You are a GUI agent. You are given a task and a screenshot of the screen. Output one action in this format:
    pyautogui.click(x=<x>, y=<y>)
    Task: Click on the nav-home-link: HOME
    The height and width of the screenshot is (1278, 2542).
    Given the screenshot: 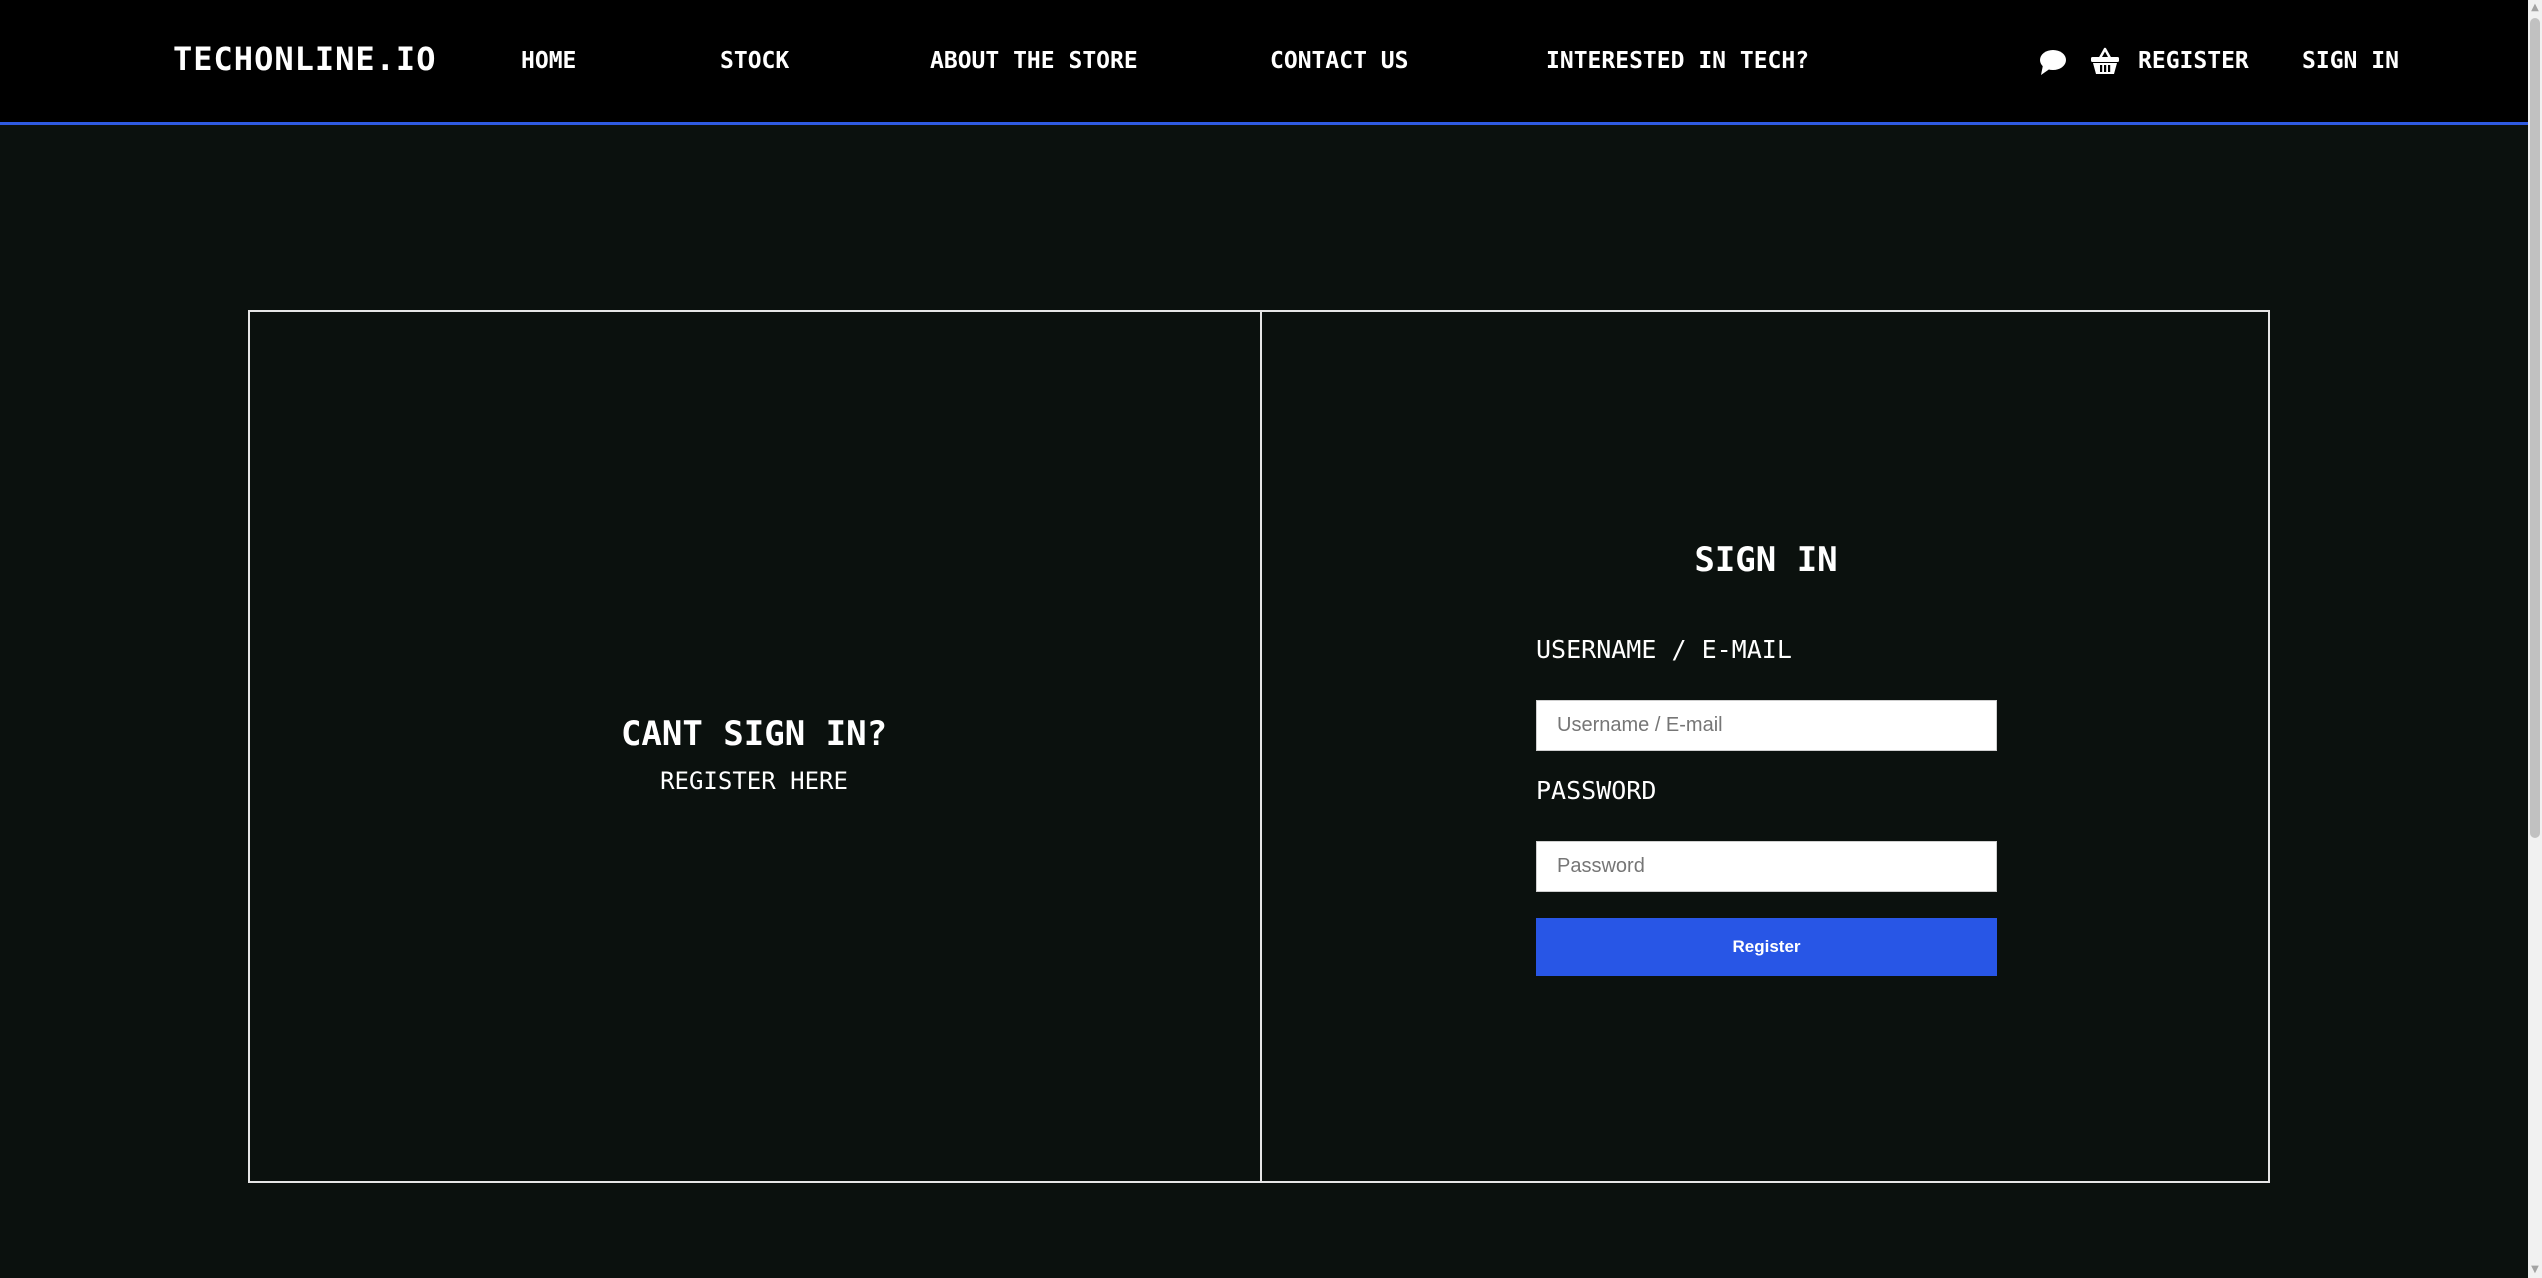 What is the action you would take?
    pyautogui.click(x=548, y=61)
    